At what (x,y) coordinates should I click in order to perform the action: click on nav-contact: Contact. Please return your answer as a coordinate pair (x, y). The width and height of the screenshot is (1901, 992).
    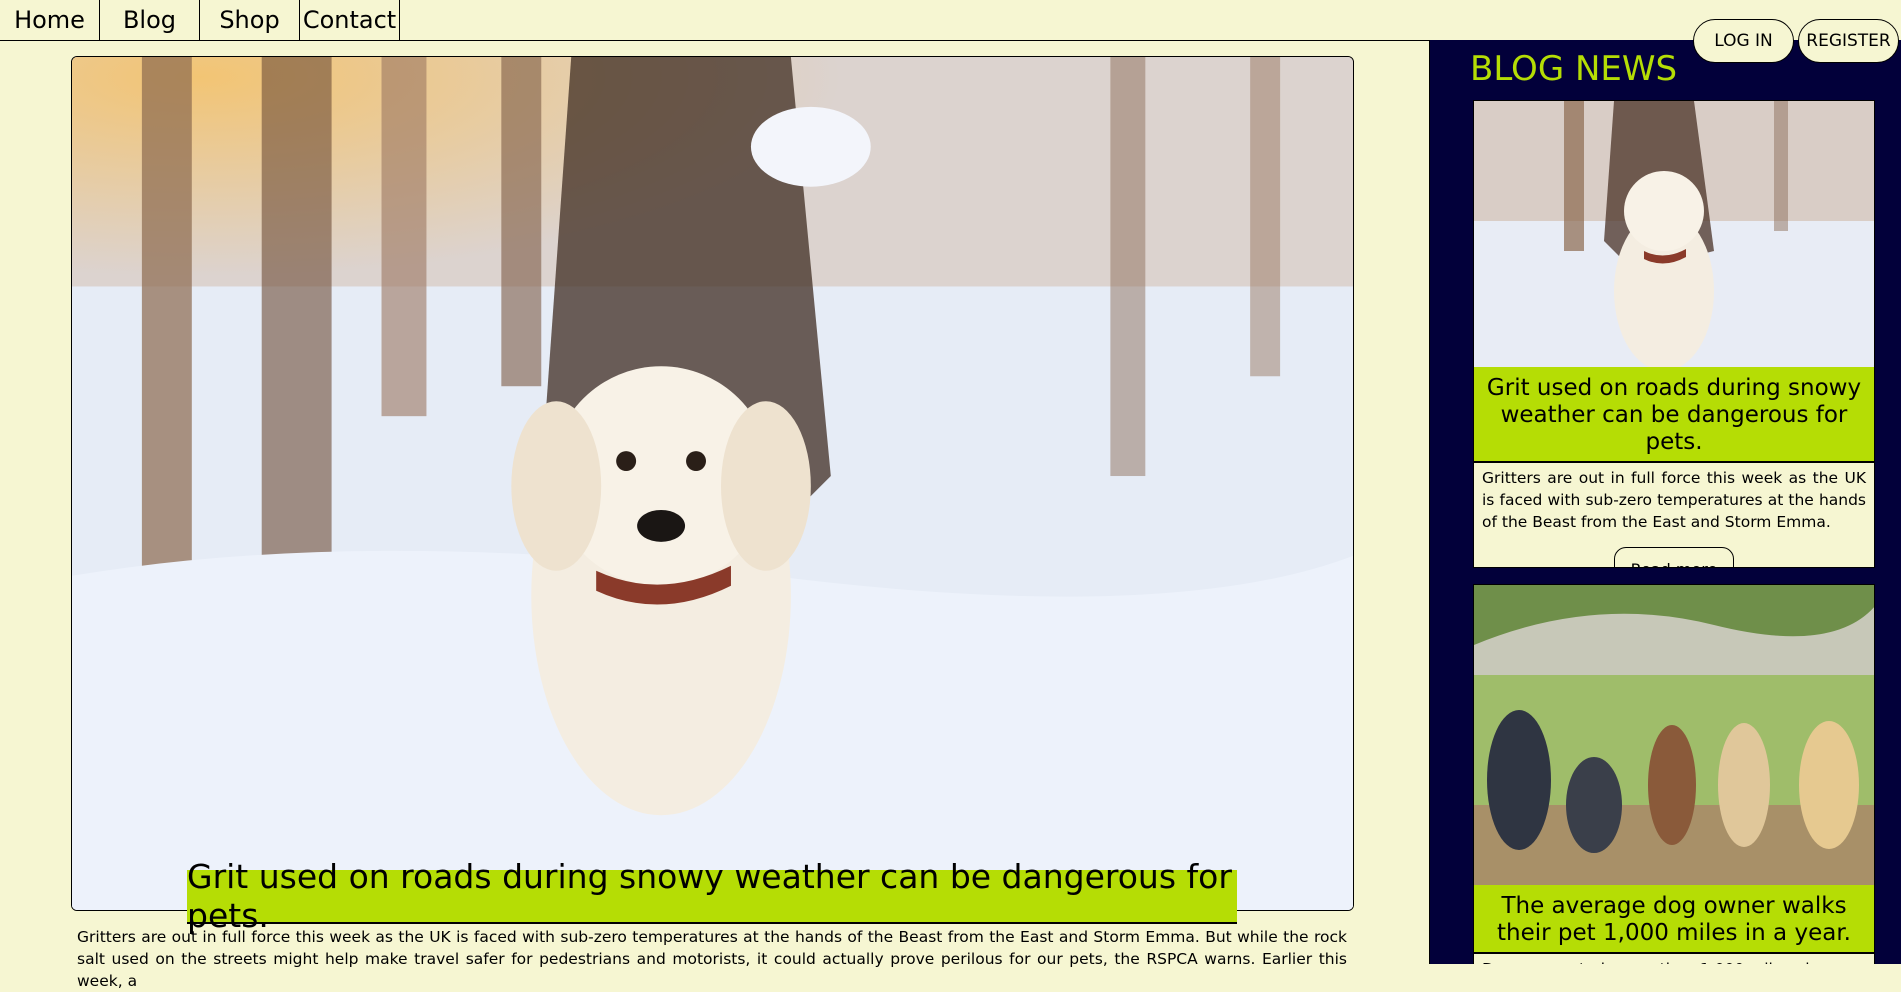
    Looking at the image, I should click on (350, 20).